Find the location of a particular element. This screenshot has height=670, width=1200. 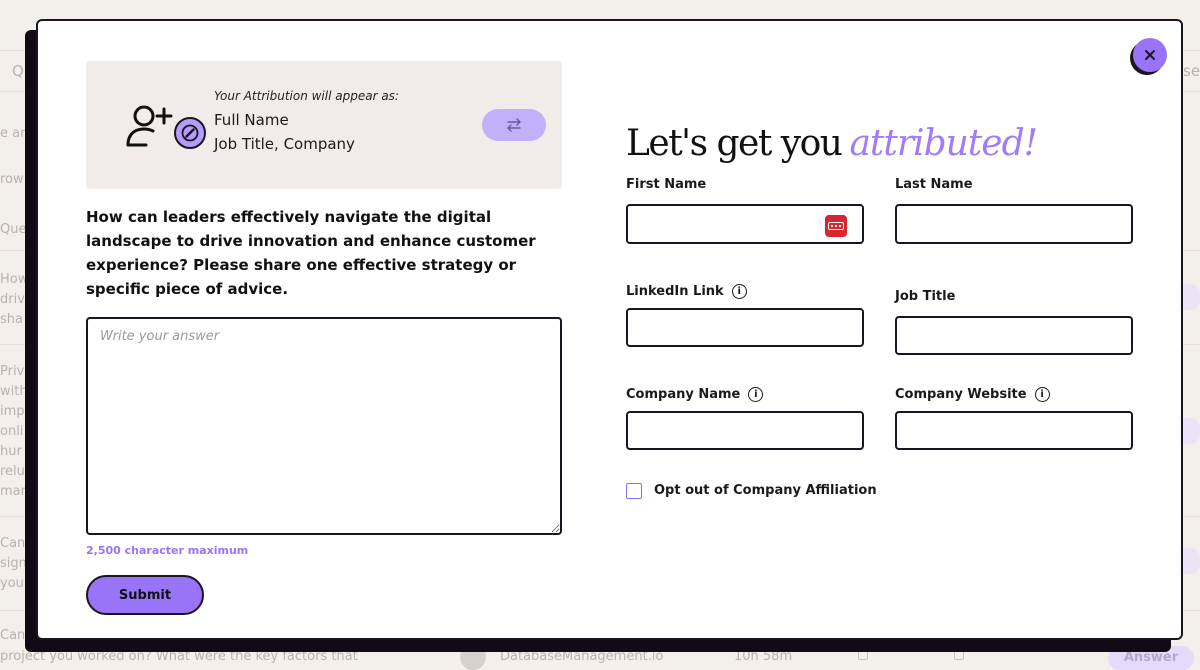

background-text: relu is located at coordinates (12, 471).